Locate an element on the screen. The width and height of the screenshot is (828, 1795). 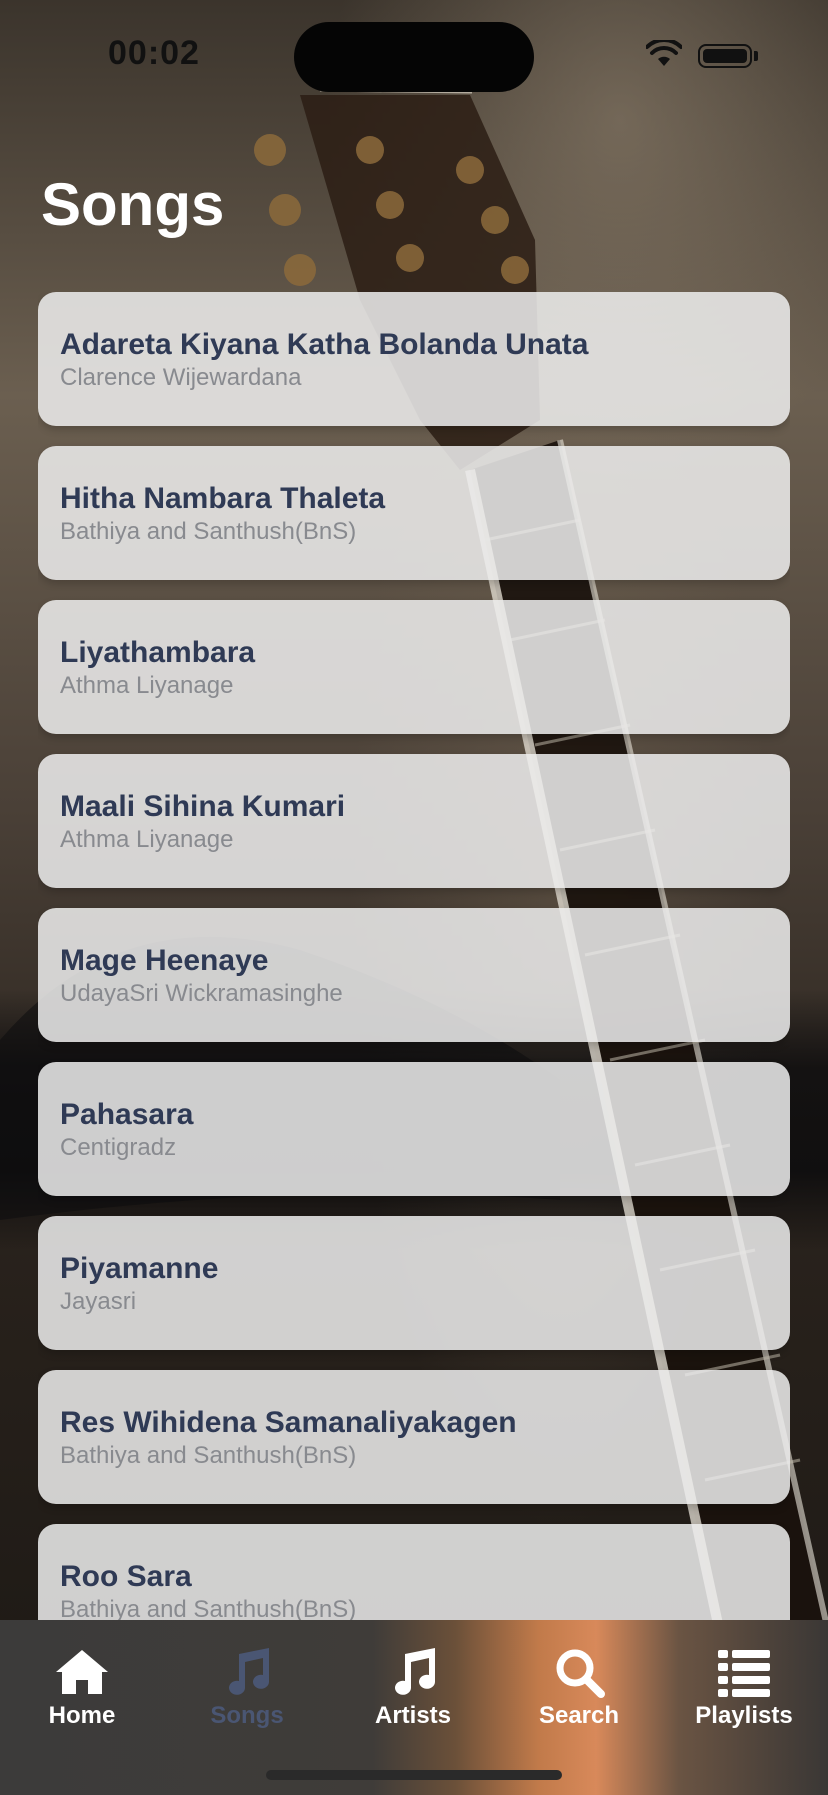
tab-search: Search is located at coordinates (579, 1696).